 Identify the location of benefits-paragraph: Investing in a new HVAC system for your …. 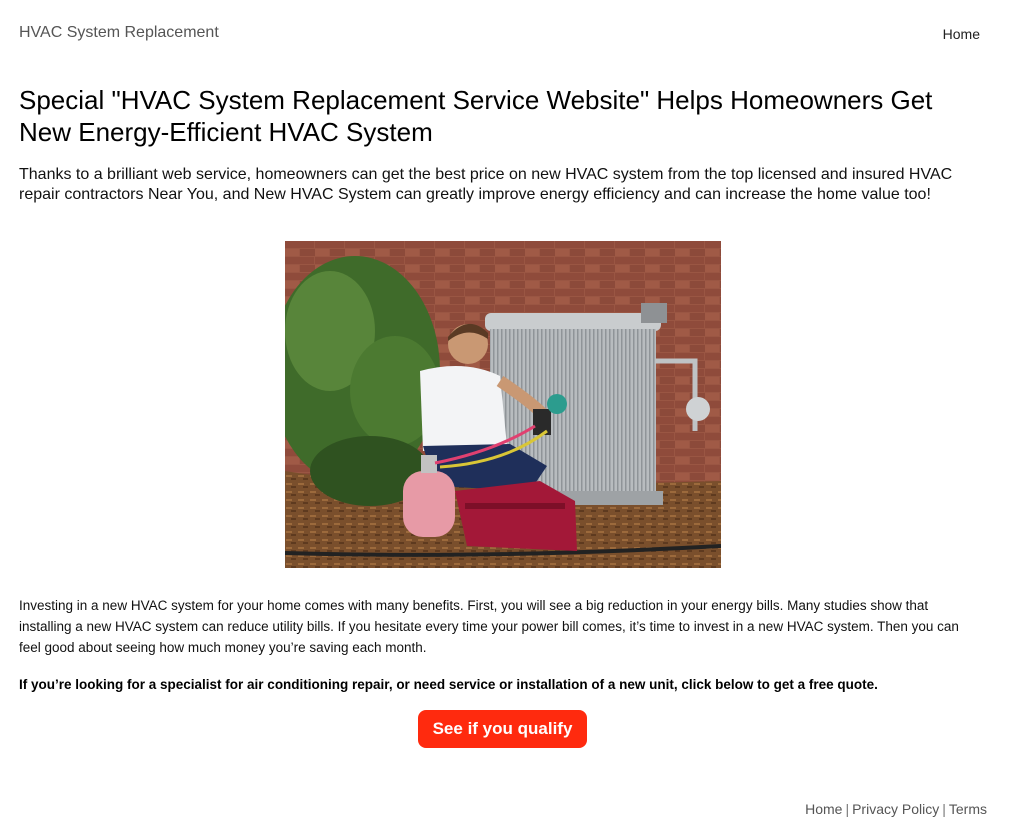
(489, 626).